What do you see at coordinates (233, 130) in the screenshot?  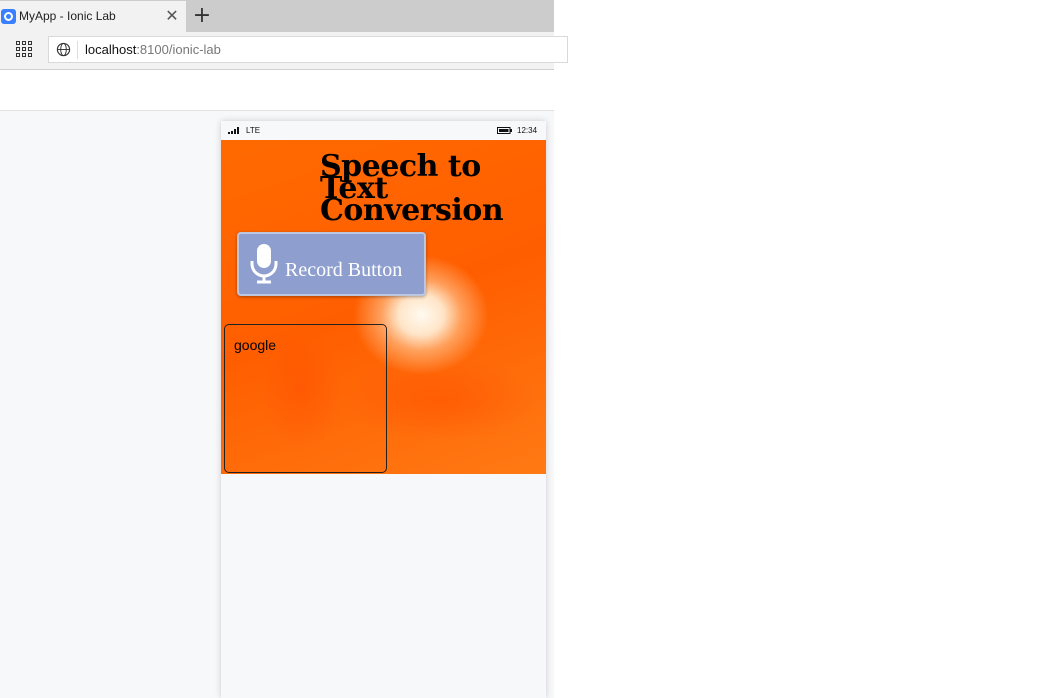 I see `signal-icon` at bounding box center [233, 130].